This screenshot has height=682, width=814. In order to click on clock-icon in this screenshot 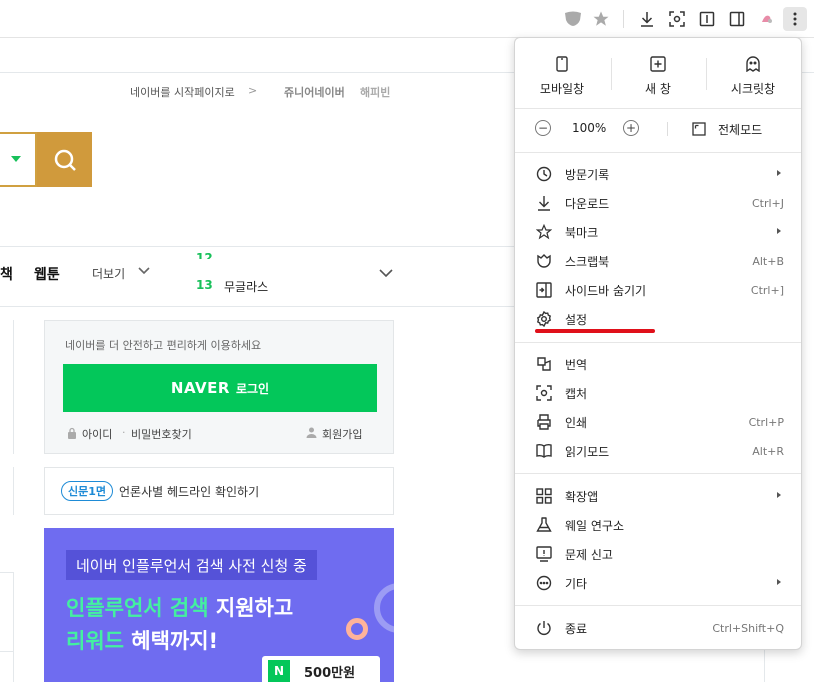, I will do `click(544, 174)`.